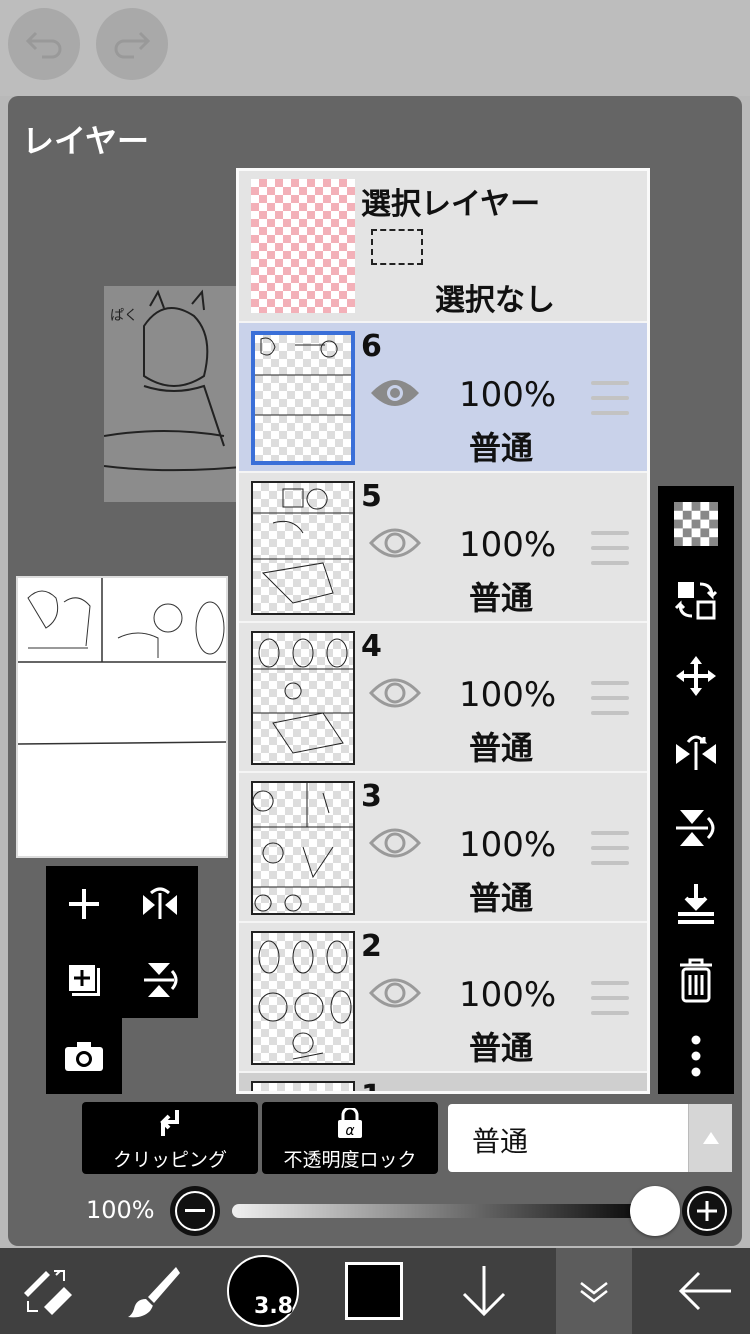  I want to click on alpha-lock-icon: α, so click(350, 1122).